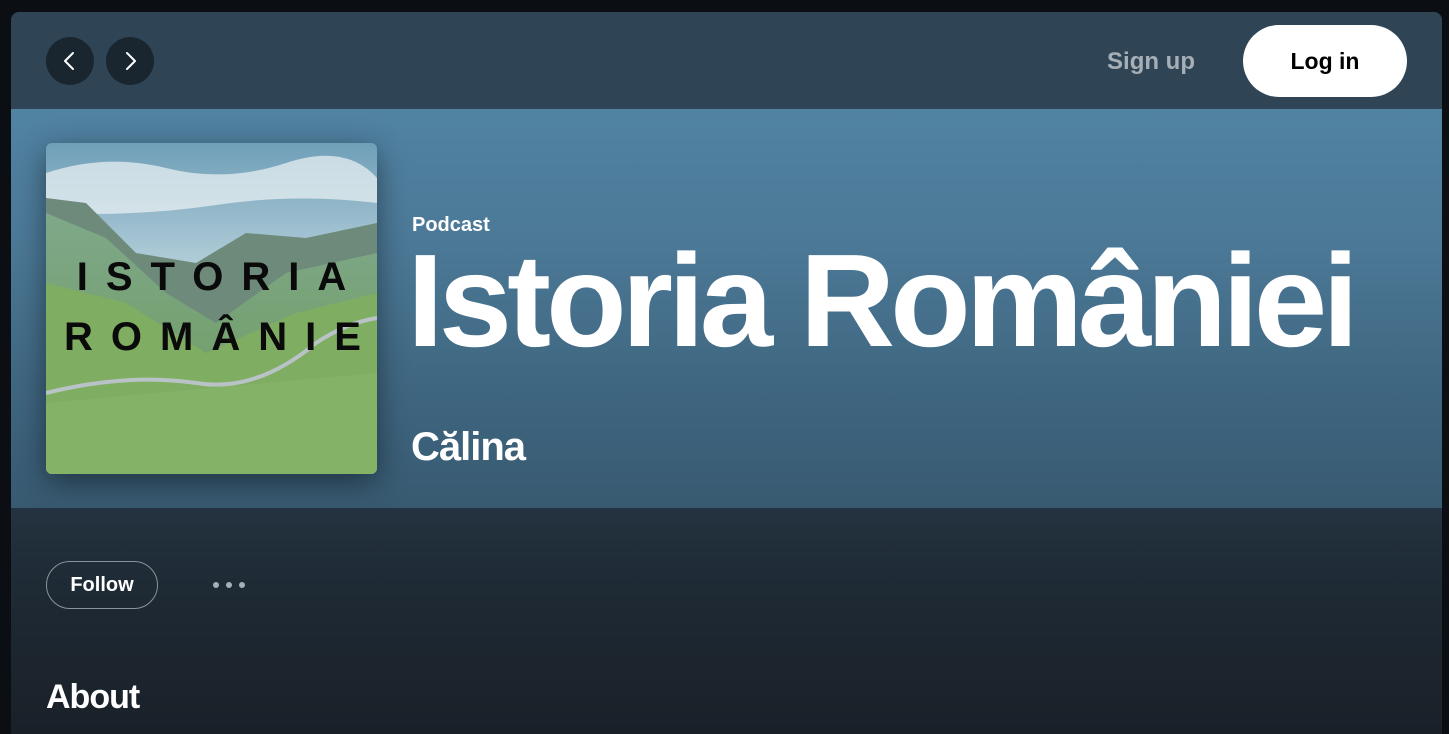 The image size is (1449, 734). I want to click on chevron-left-icon, so click(69, 61).